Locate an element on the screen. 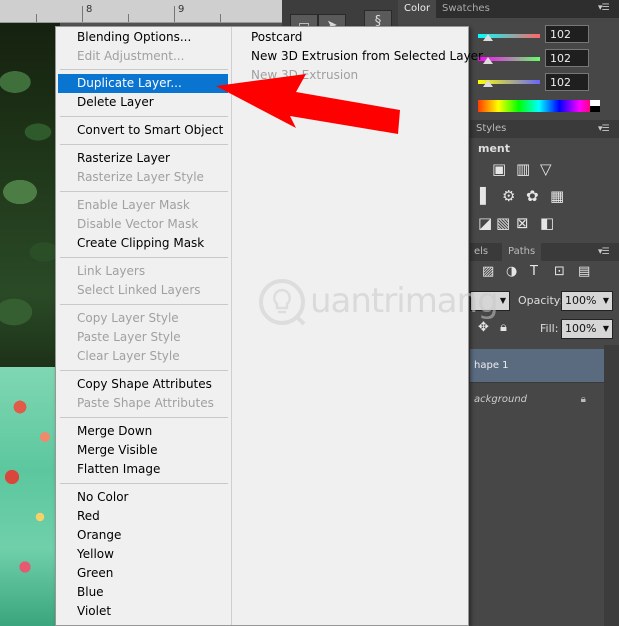  menu-item-flatten-image: Flatten Image is located at coordinates (143, 469).